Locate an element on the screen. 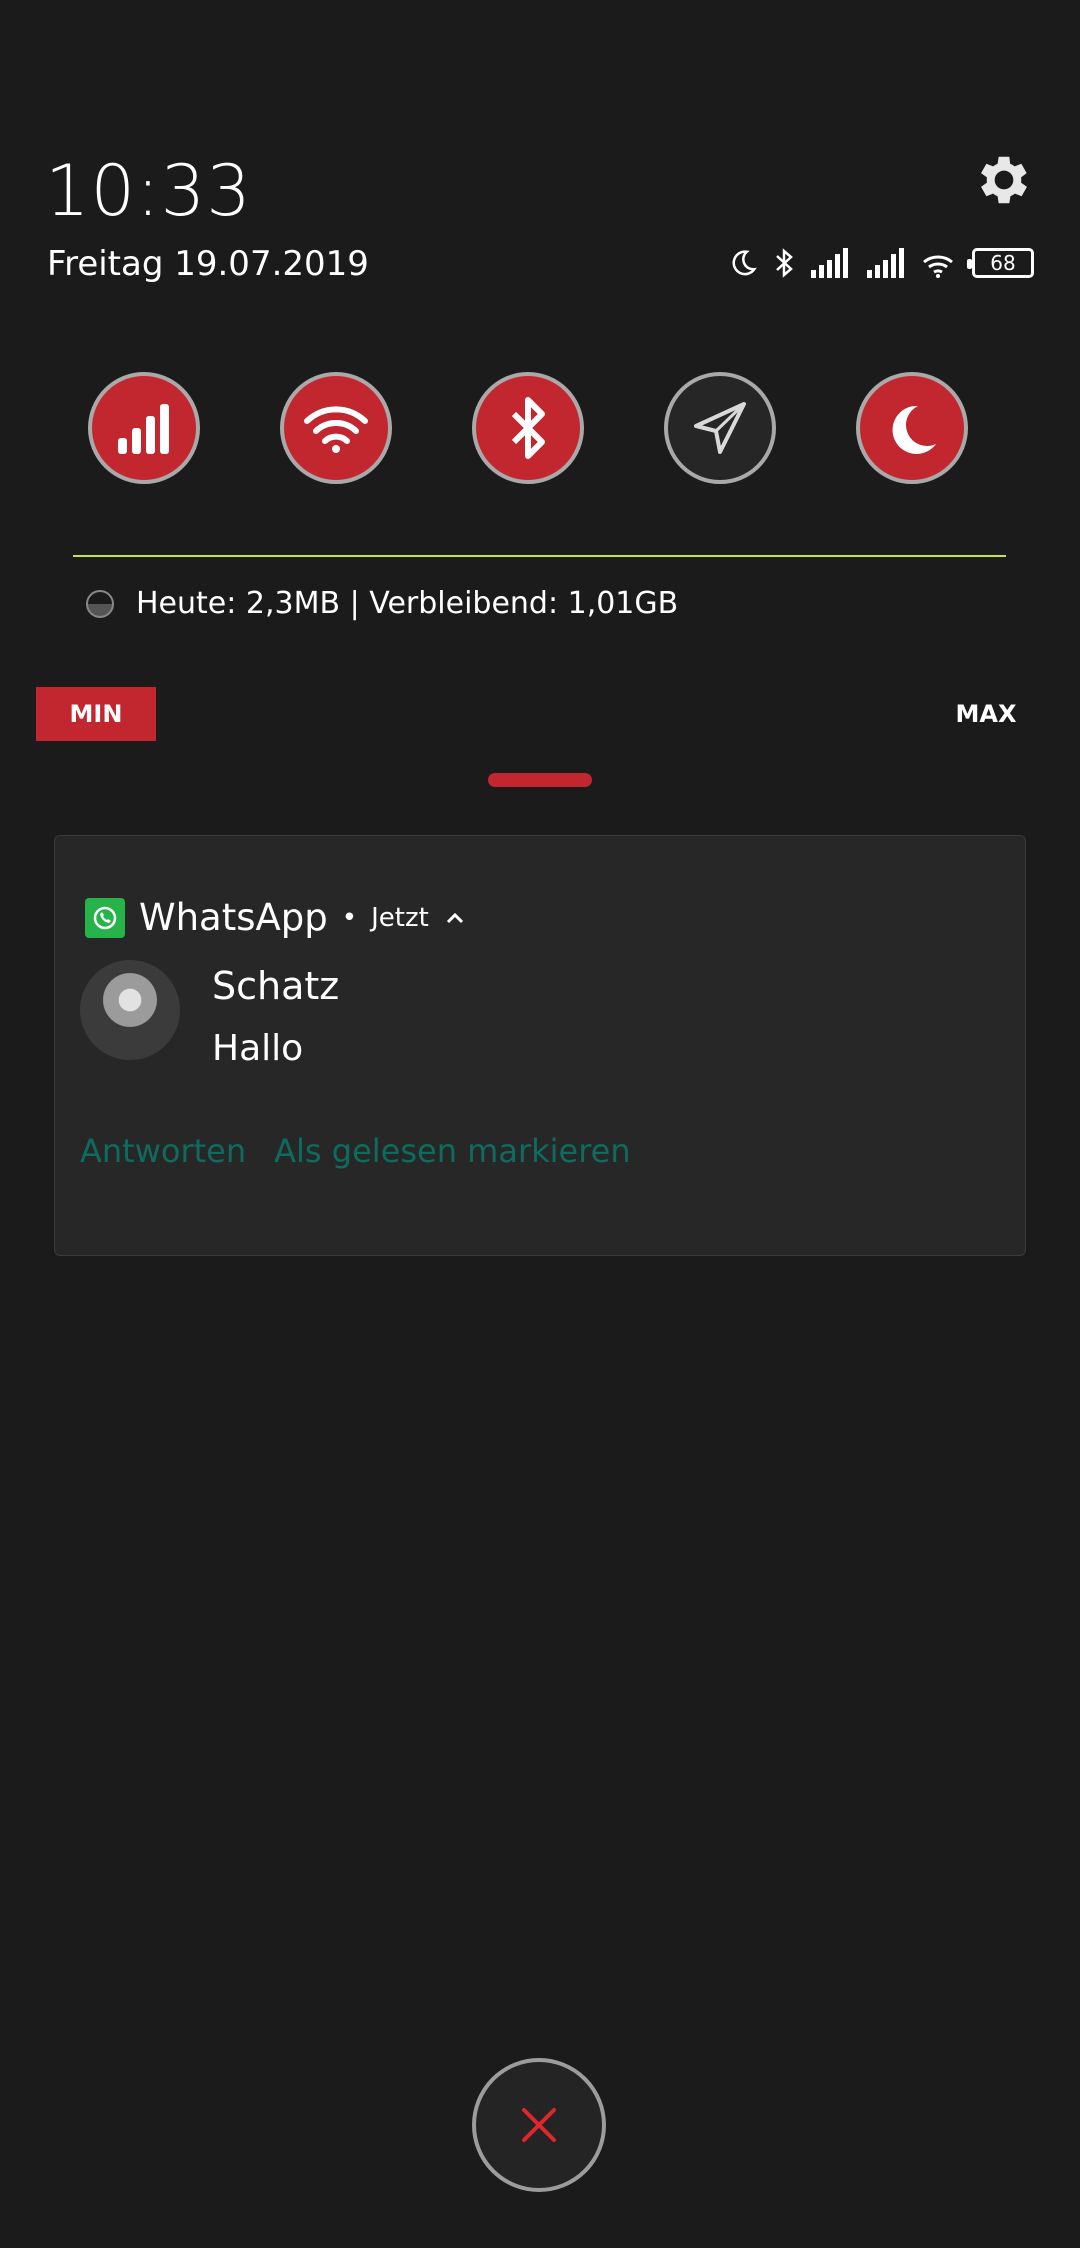  clear-all-button is located at coordinates (539, 2125).